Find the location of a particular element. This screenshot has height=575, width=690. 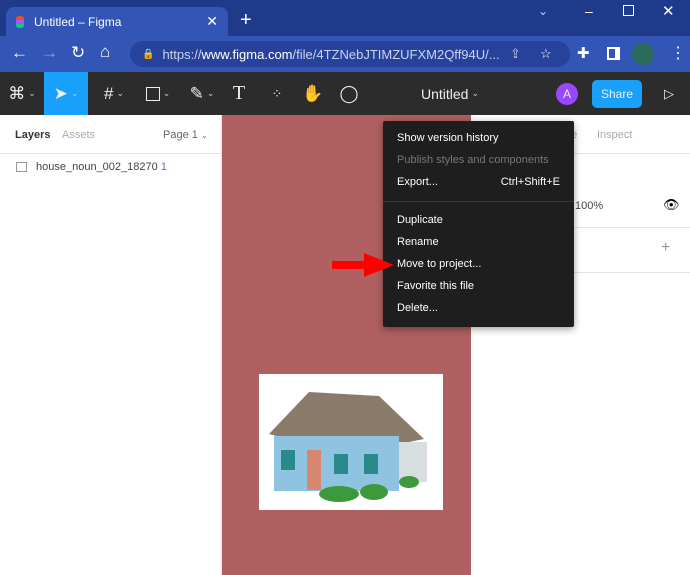

browser-tab-strip: Untitled – Figma ✕ + ⌄ – ✕ is located at coordinates (345, 18).